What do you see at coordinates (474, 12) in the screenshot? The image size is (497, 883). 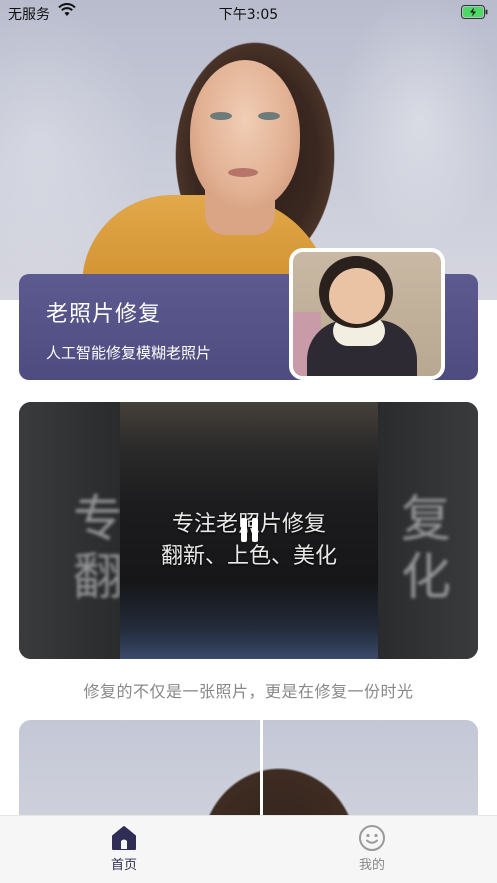 I see `battery-icon` at bounding box center [474, 12].